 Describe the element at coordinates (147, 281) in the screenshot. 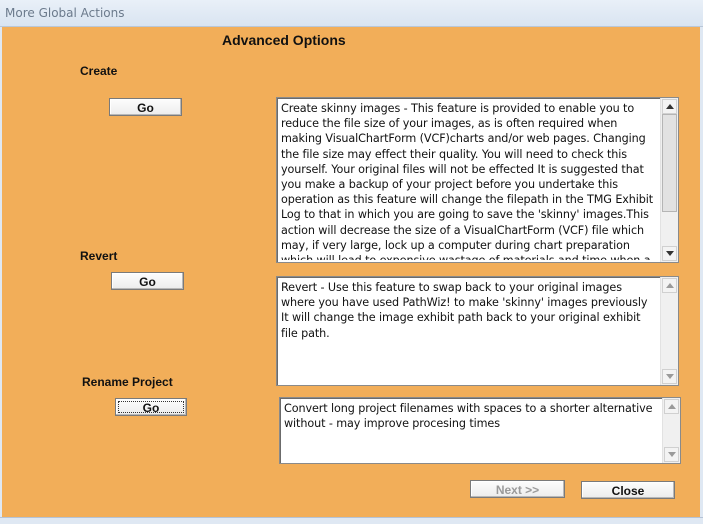

I see `revert-go-button: Go` at that location.